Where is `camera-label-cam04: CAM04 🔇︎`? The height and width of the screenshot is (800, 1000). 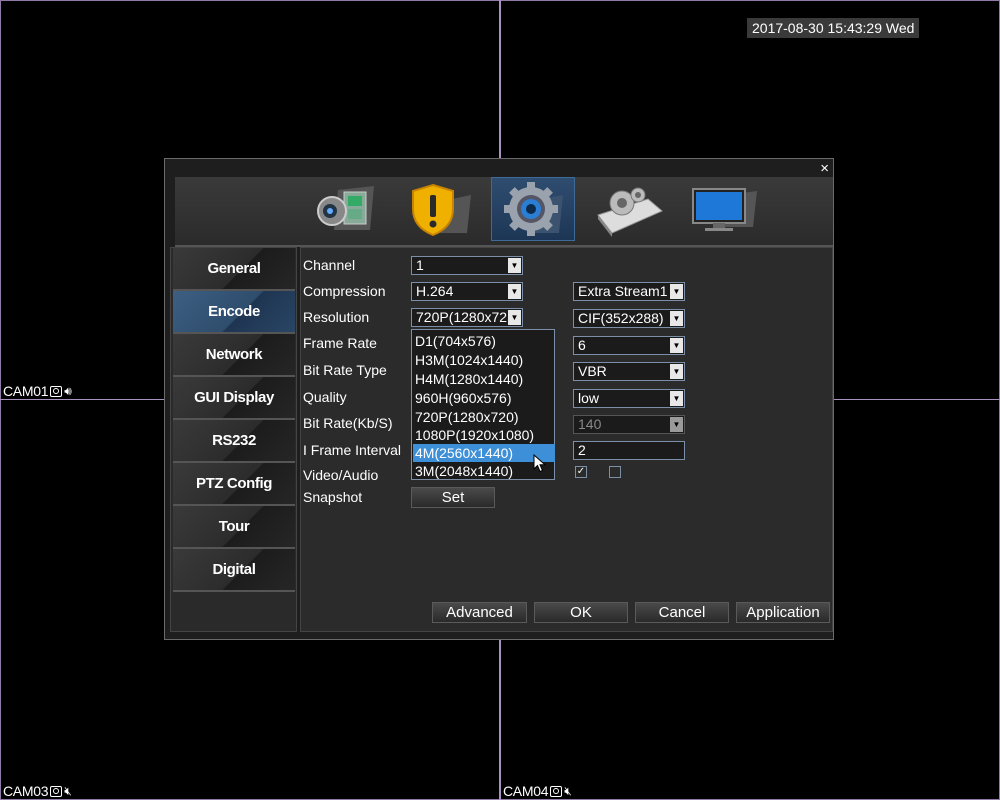 camera-label-cam04: CAM04 🔇︎ is located at coordinates (537, 791).